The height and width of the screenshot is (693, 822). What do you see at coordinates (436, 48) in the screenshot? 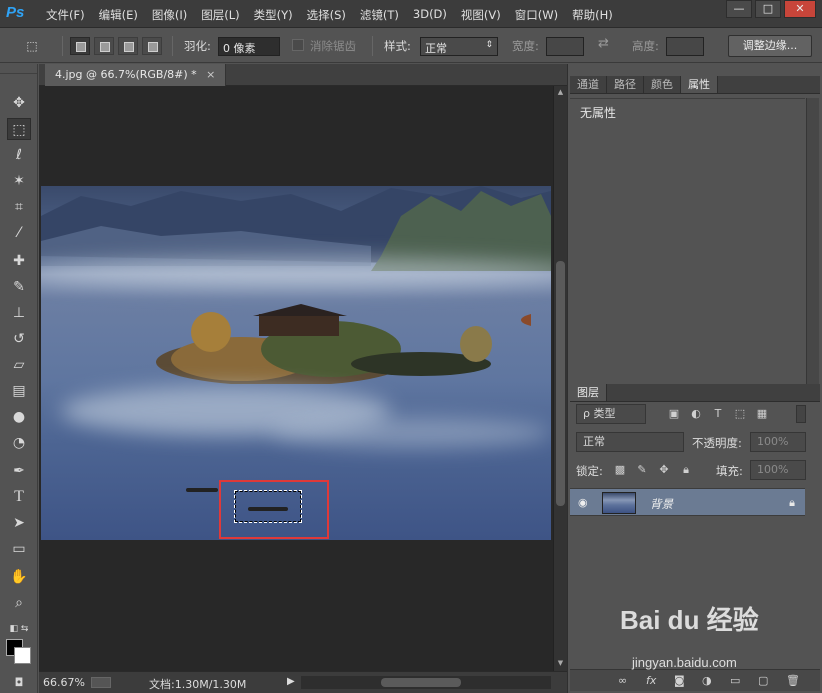
I see `style-select-value: 正常` at bounding box center [436, 48].